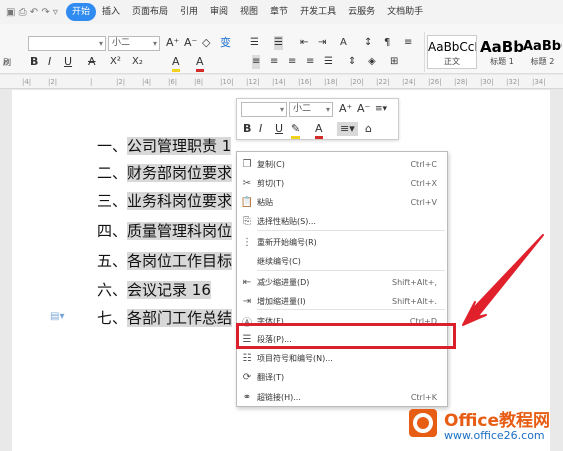 This screenshot has width=563, height=451. I want to click on annotation-arrow, so click(503, 280).